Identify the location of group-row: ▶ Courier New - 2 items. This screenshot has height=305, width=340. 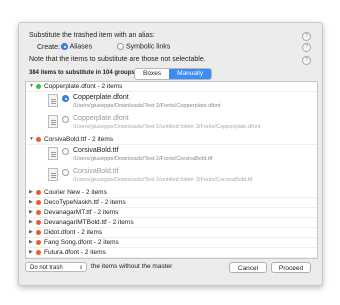
(171, 193).